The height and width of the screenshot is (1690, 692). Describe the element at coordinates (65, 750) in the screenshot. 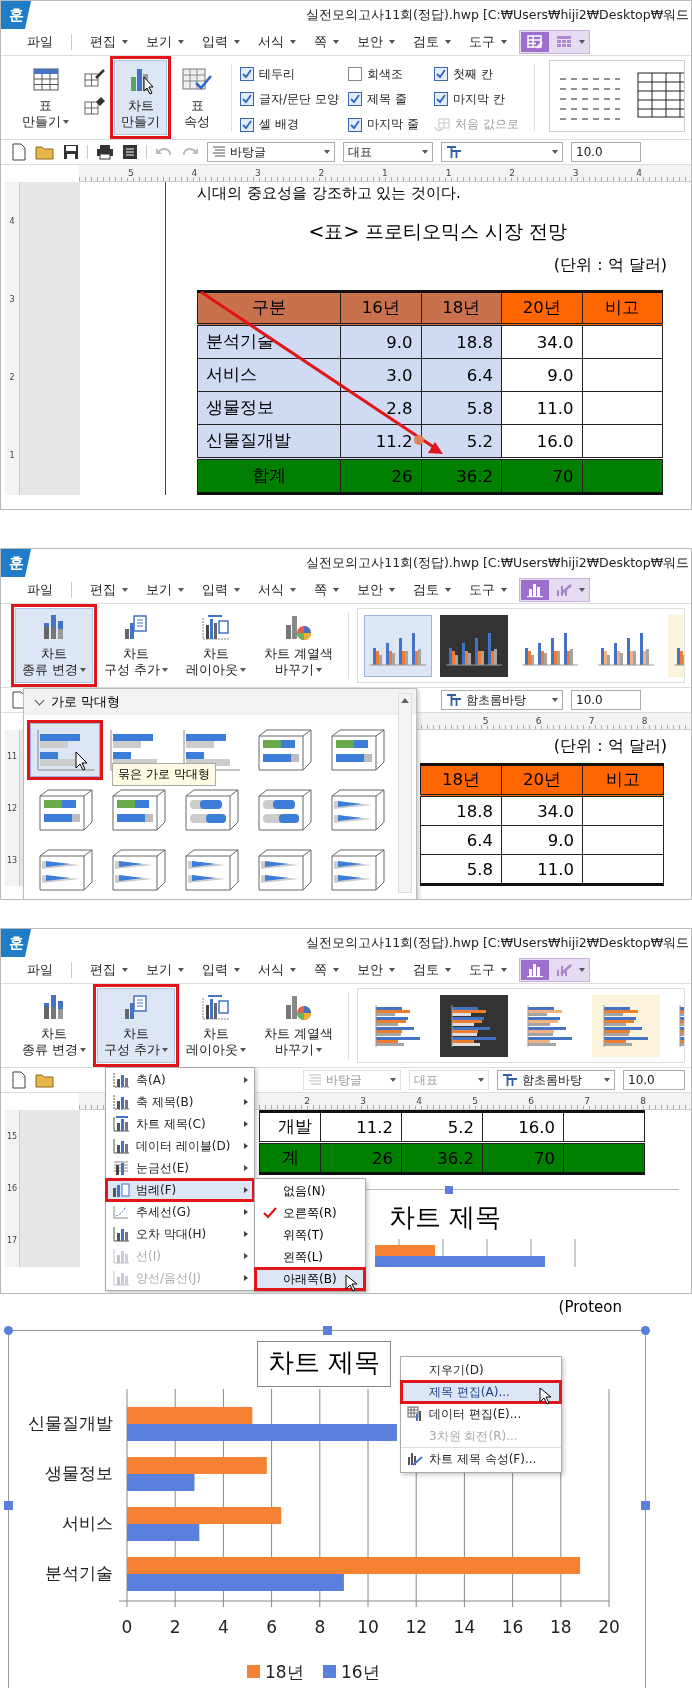

I see `chart-type-option` at that location.